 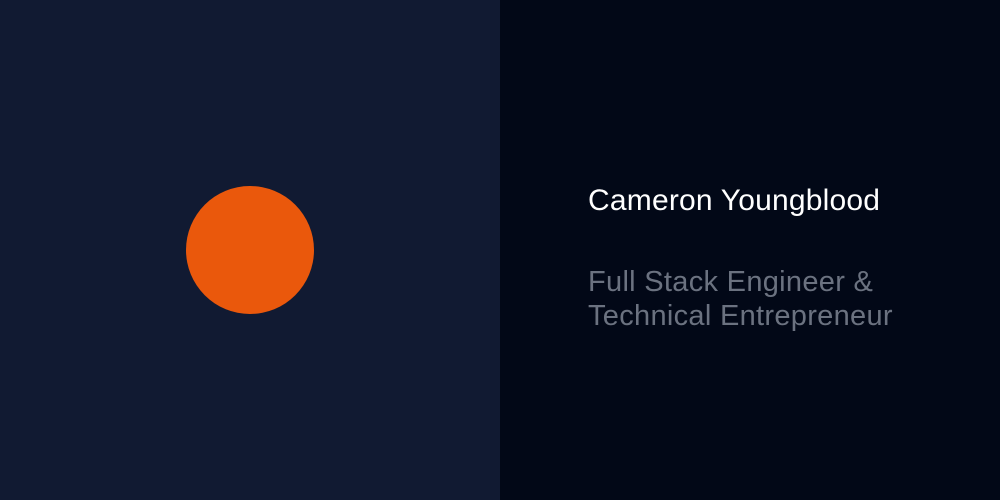 What do you see at coordinates (731, 282) in the screenshot?
I see `tagline-line-1: Full Stack Engineer &` at bounding box center [731, 282].